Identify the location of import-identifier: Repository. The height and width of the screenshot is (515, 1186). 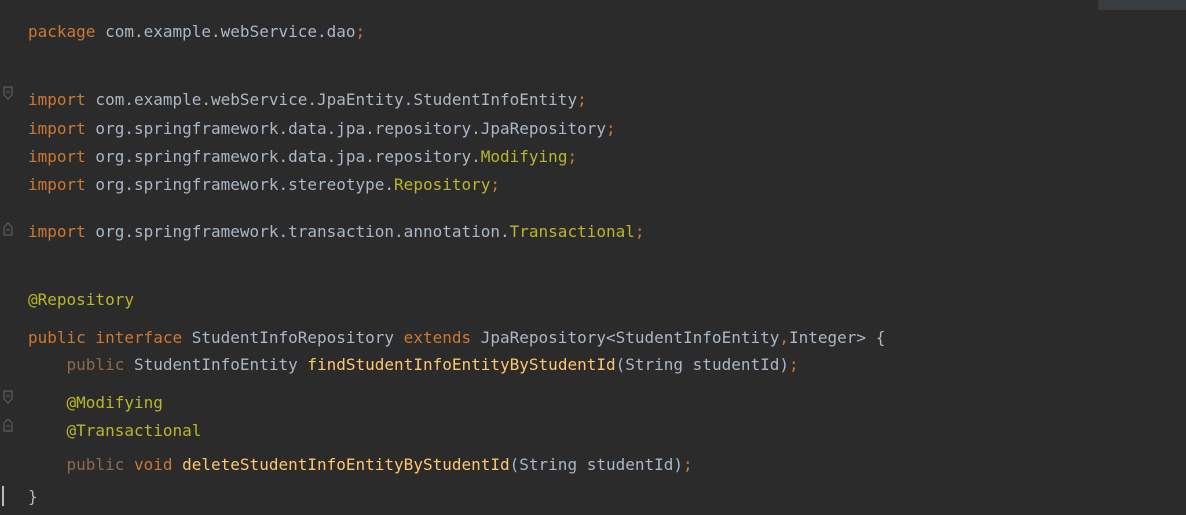
(442, 184).